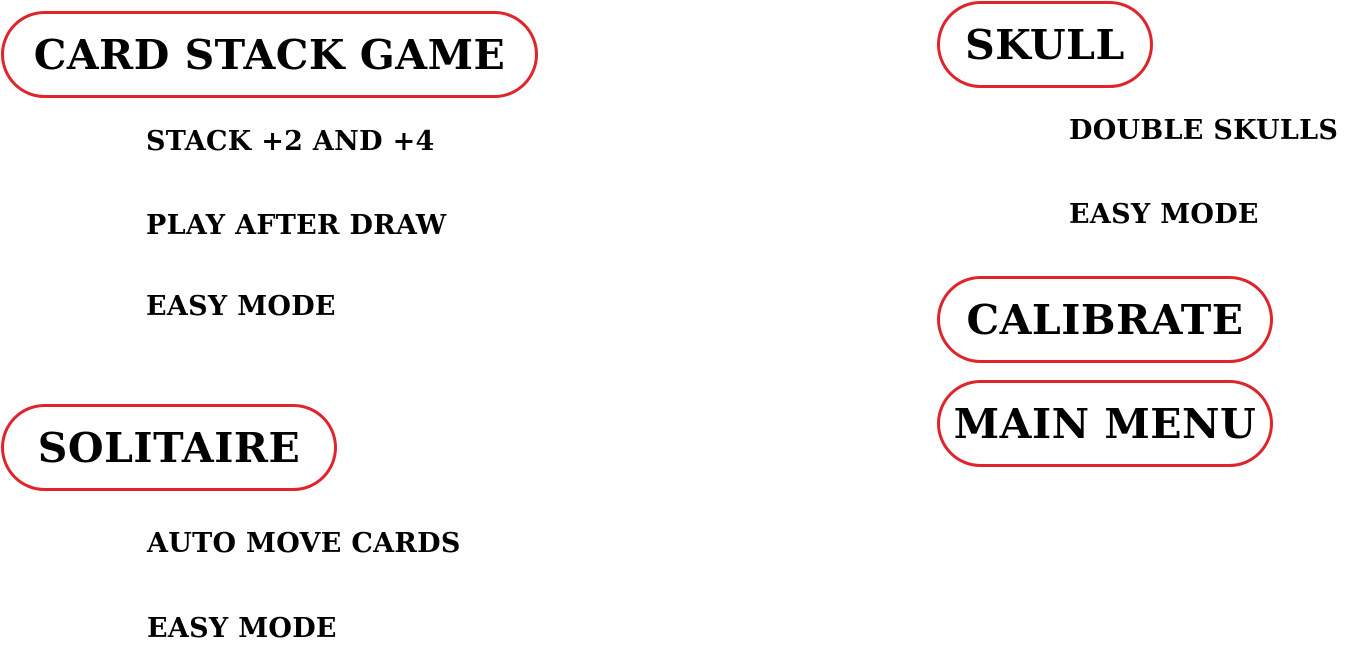 The height and width of the screenshot is (666, 1359). I want to click on calibrate-button: CALIBRATE, so click(1105, 319).